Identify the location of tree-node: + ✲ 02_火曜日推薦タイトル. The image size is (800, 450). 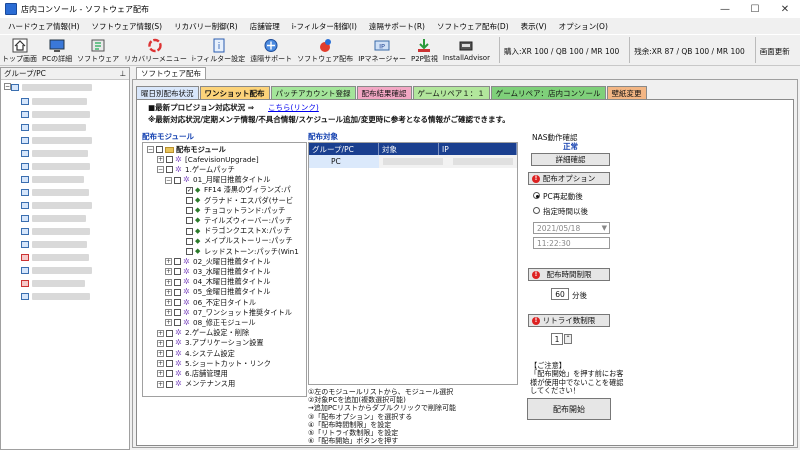
(217, 261).